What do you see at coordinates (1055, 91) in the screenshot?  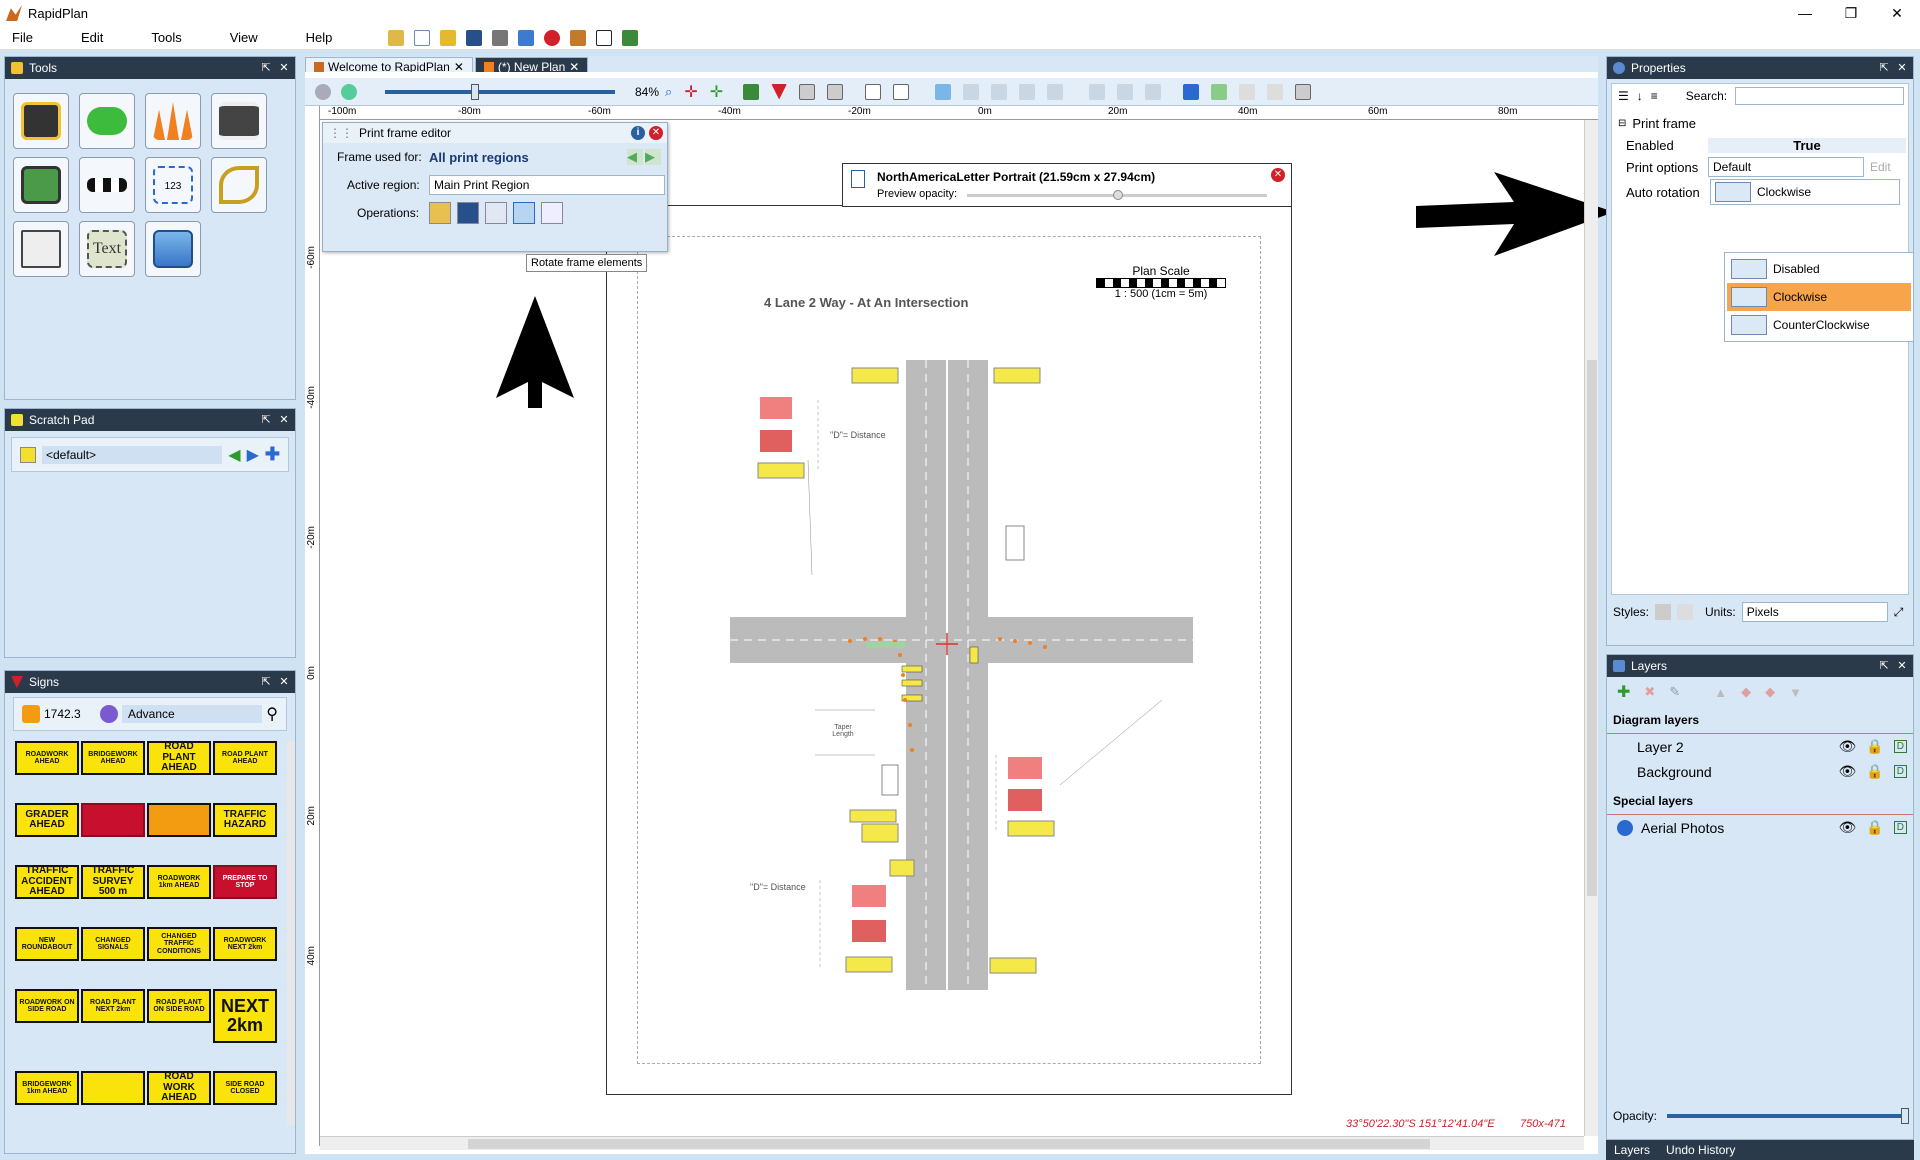 I see `delete-icon` at bounding box center [1055, 91].